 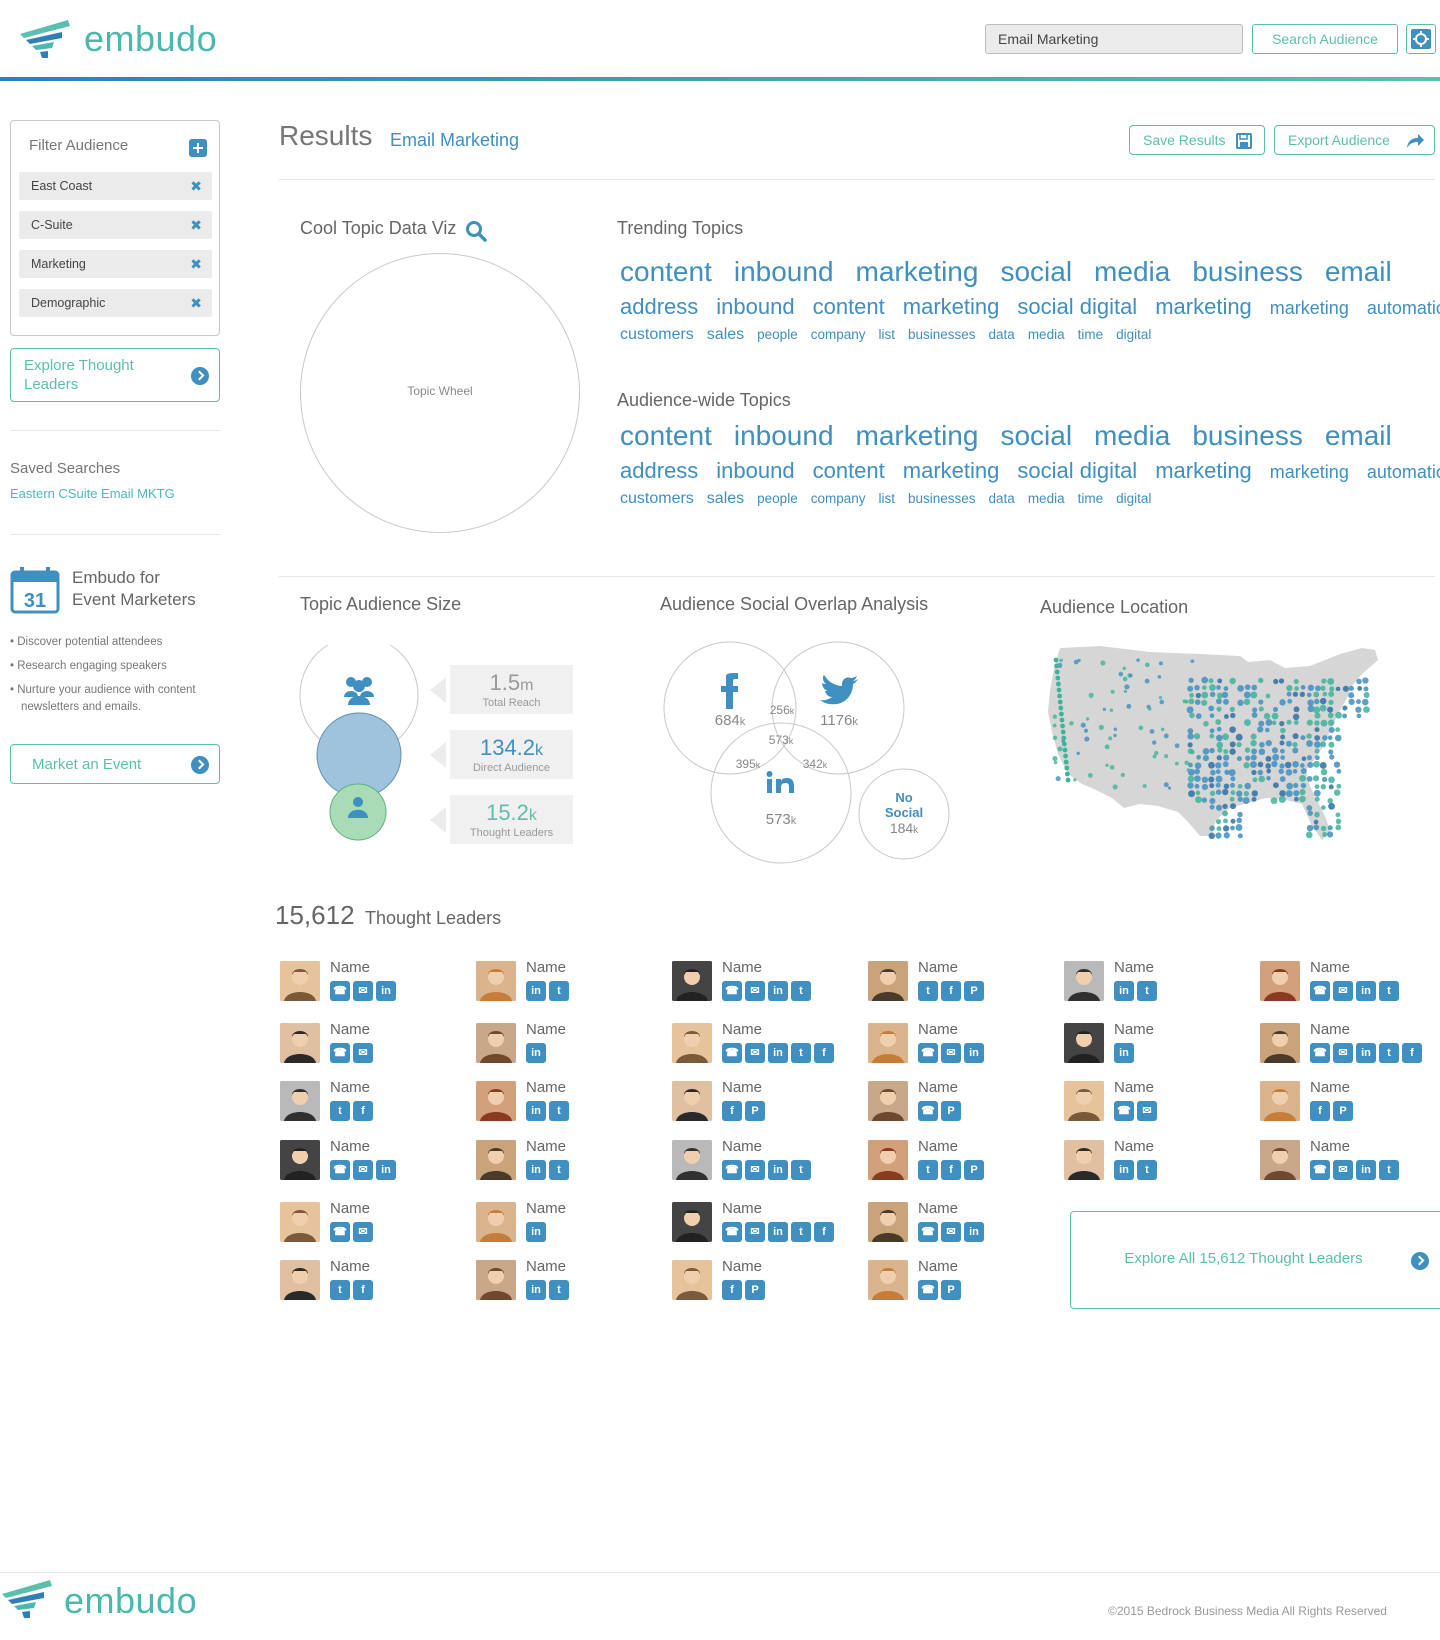 I want to click on filter-chip: East Coast ✖, so click(x=115, y=186).